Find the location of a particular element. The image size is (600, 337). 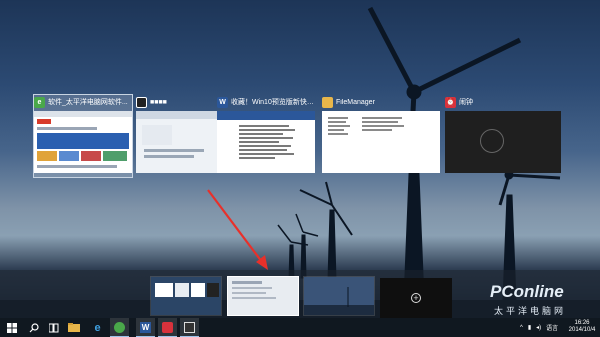

watermark-brand: PConline is located at coordinates (527, 291).